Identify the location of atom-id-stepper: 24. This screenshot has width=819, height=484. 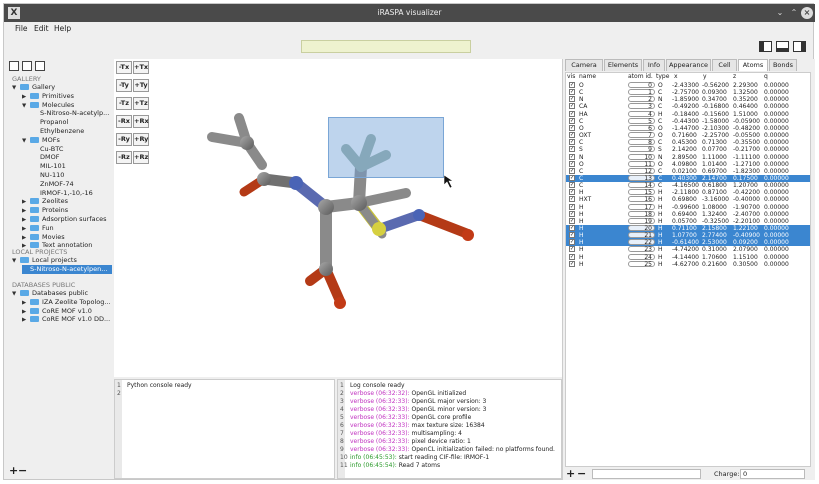
(641, 256).